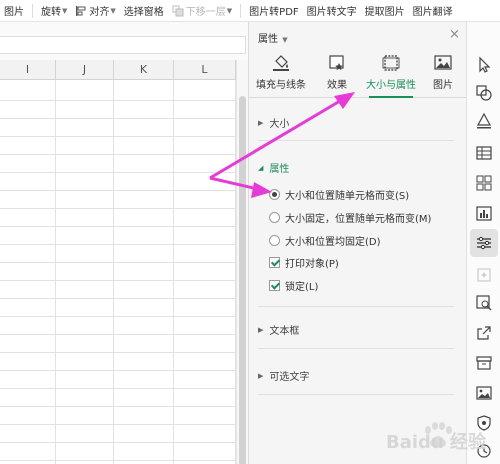 This screenshot has width=500, height=464. I want to click on selection-pane-button: 选择窗格, so click(144, 10).